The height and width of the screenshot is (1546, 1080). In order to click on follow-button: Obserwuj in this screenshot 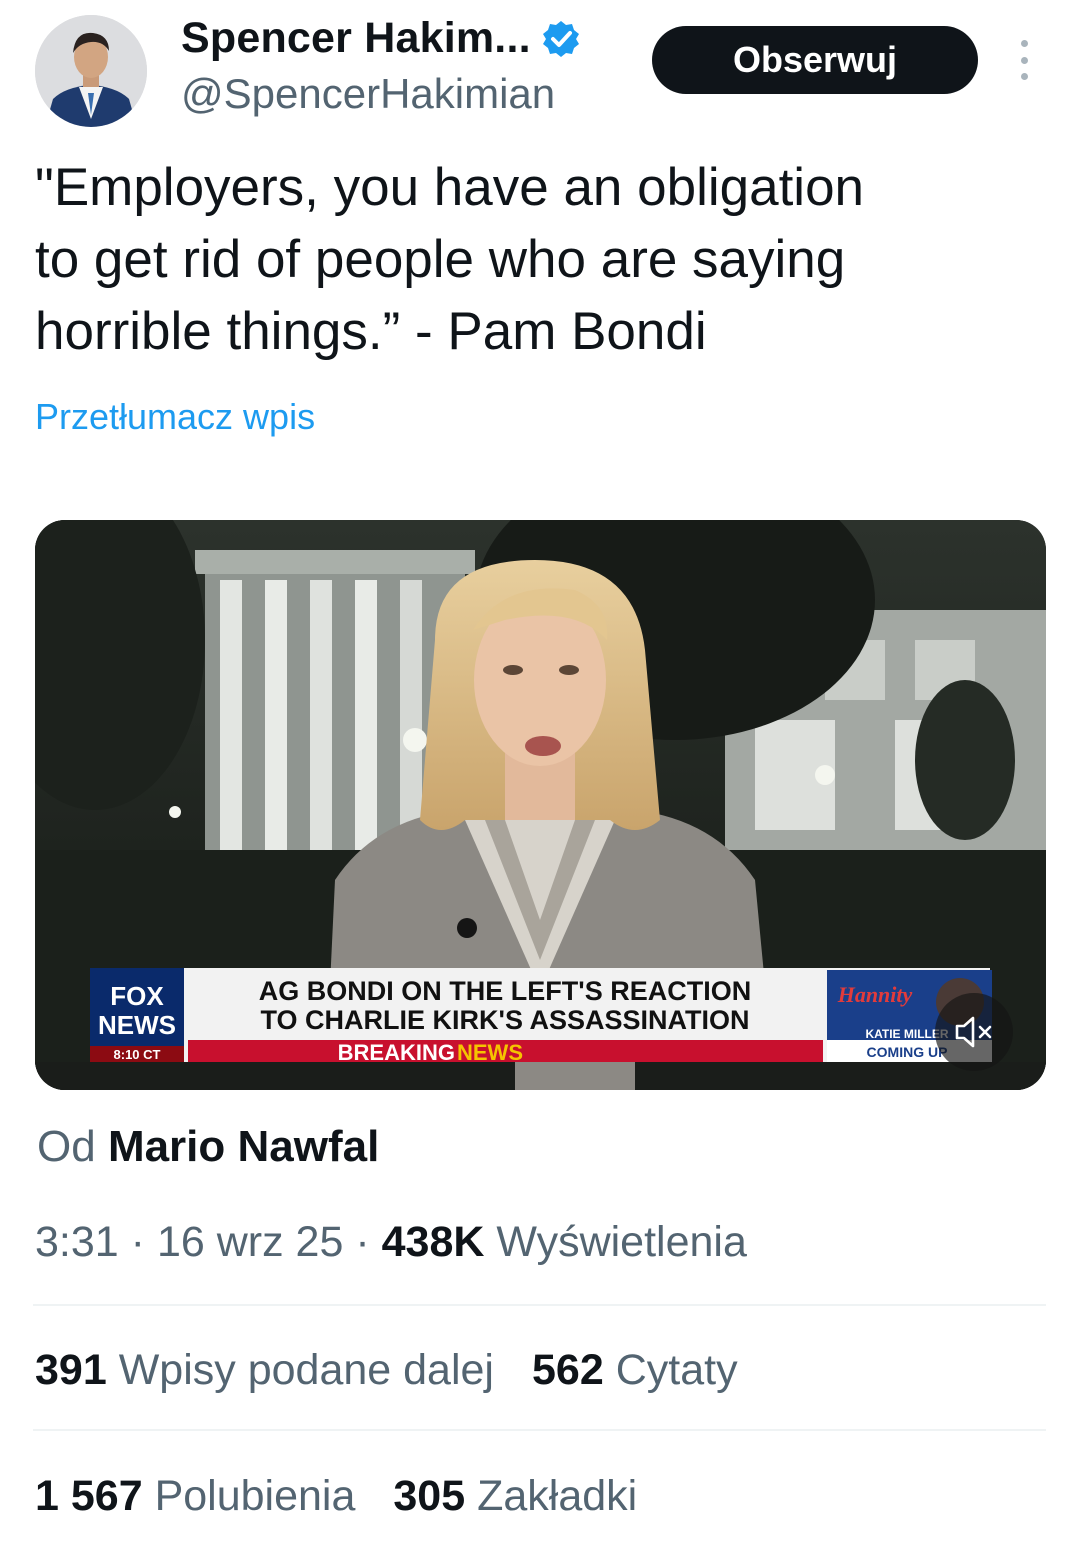, I will do `click(815, 60)`.